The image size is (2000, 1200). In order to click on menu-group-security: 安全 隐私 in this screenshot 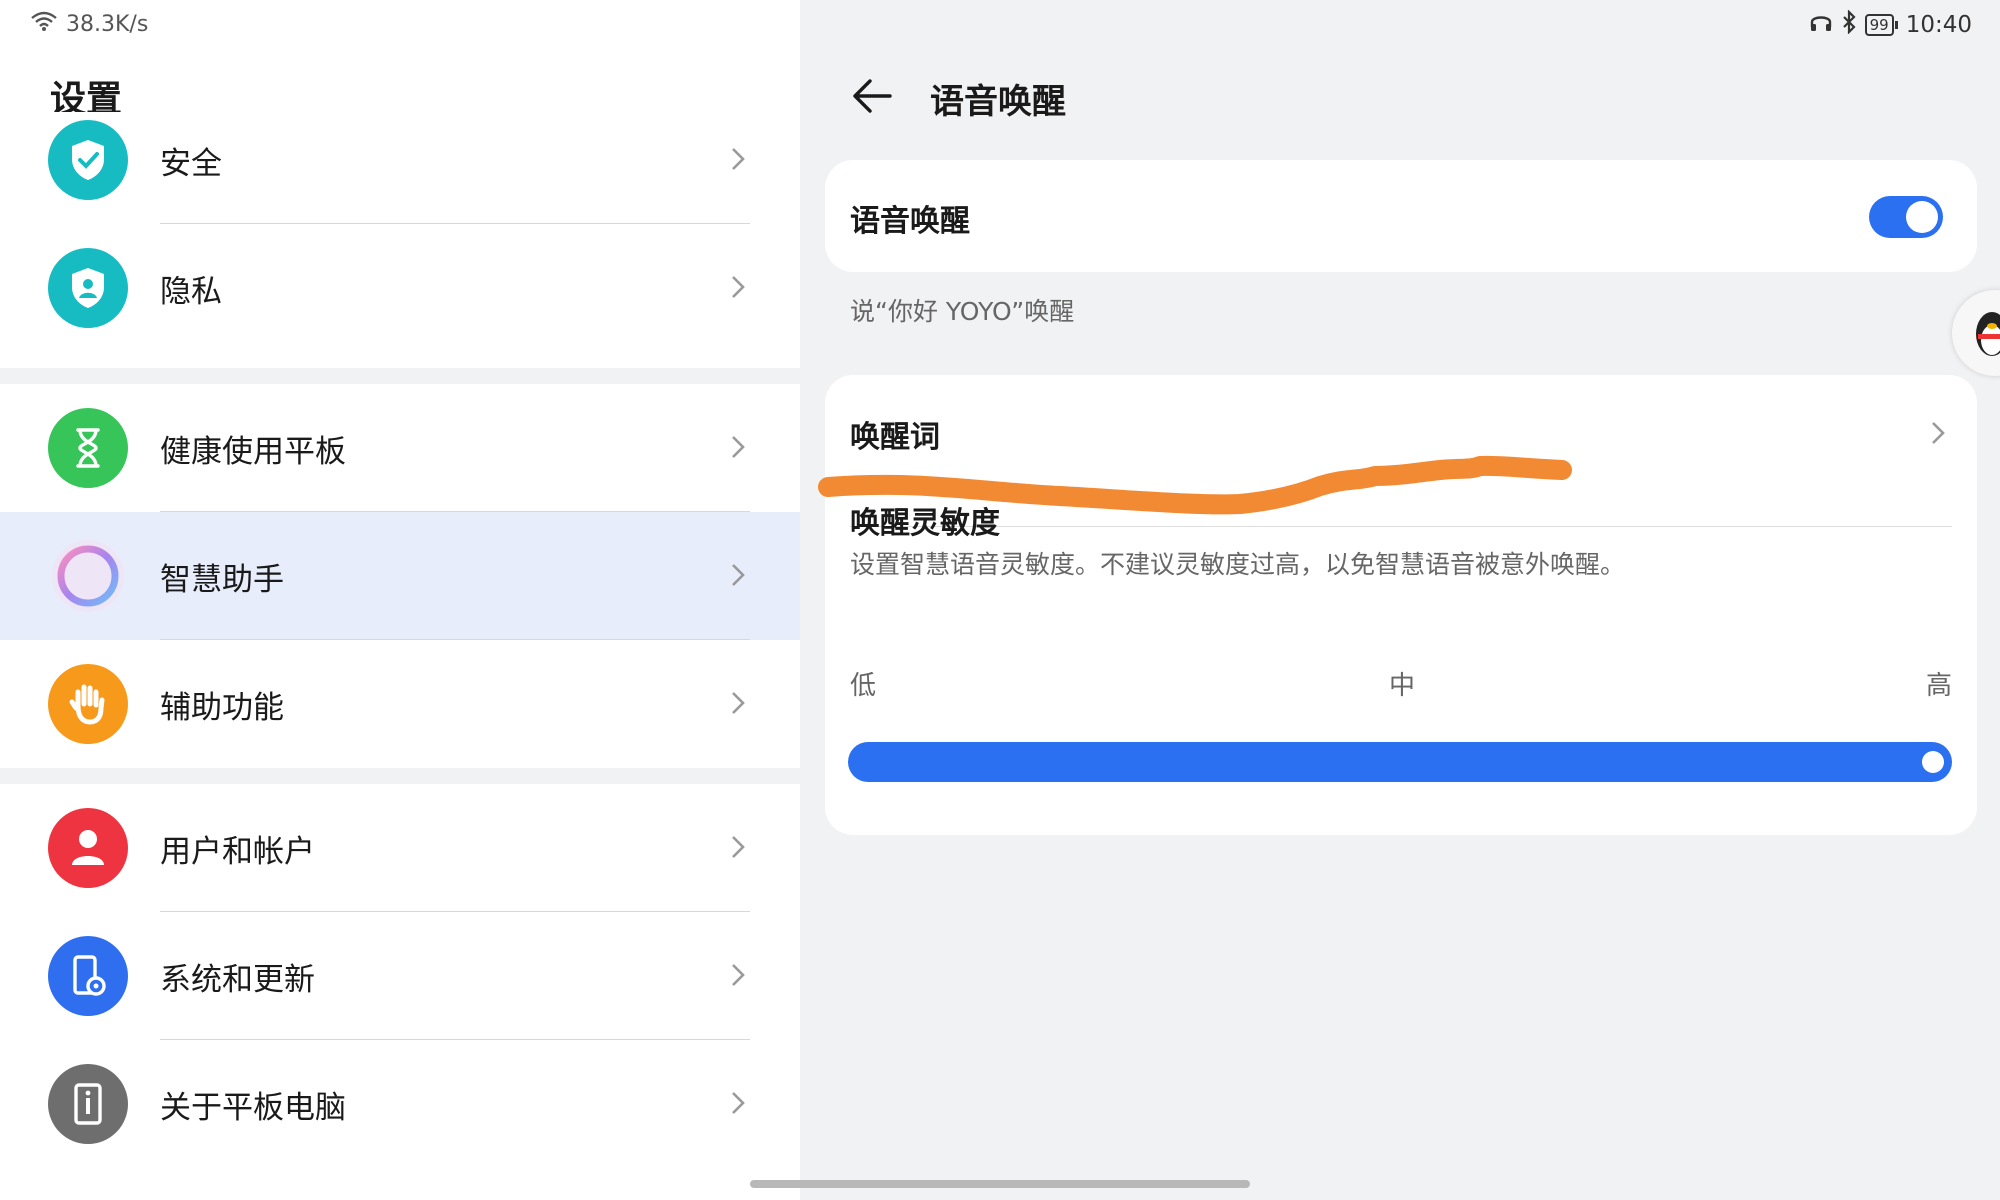, I will do `click(400, 239)`.